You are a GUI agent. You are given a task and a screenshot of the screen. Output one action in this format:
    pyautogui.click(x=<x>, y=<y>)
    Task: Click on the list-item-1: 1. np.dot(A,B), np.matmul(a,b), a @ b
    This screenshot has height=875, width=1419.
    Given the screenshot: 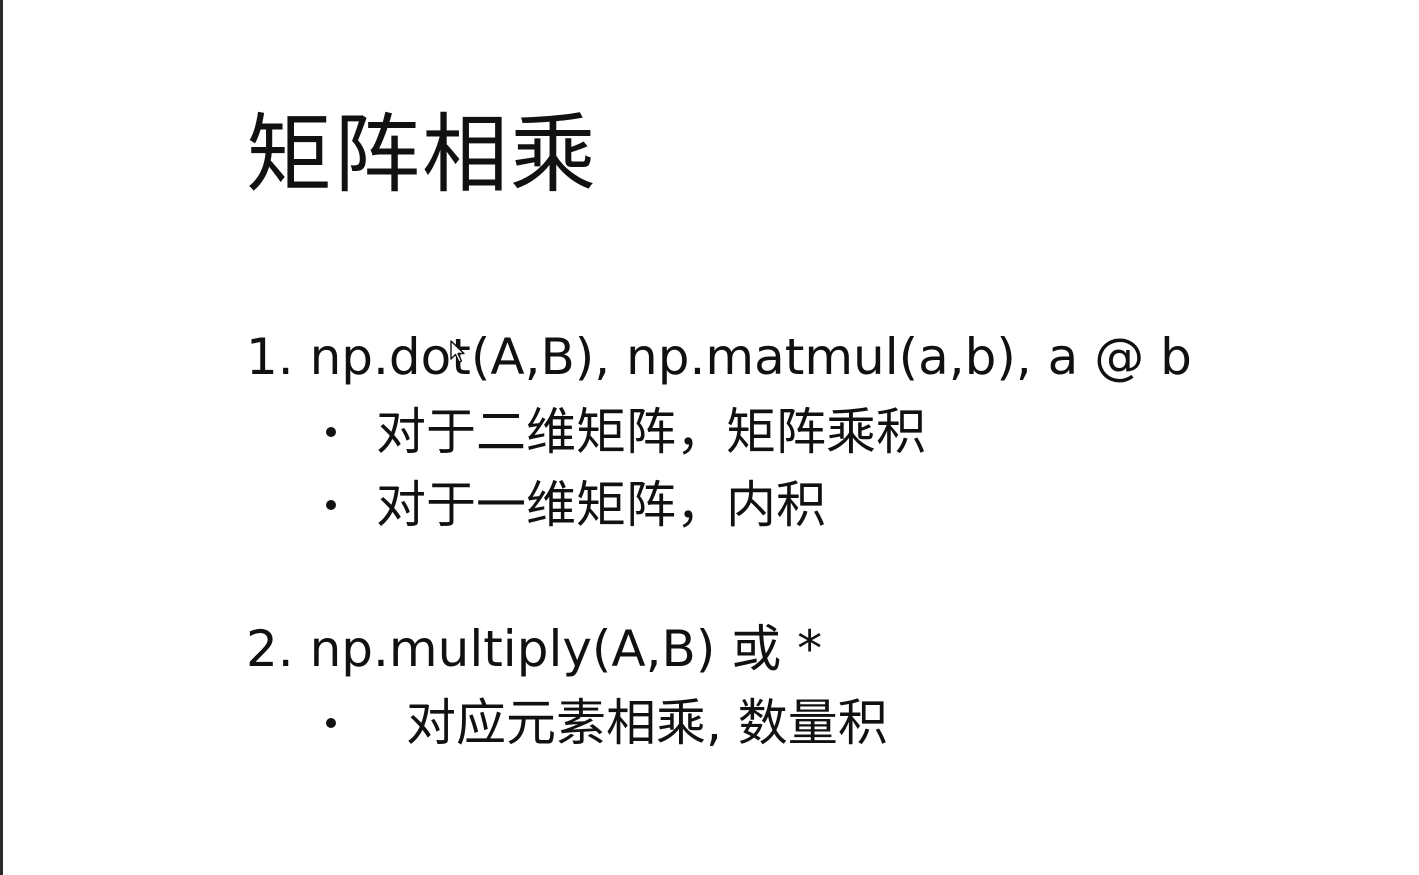 What is the action you would take?
    pyautogui.click(x=719, y=357)
    